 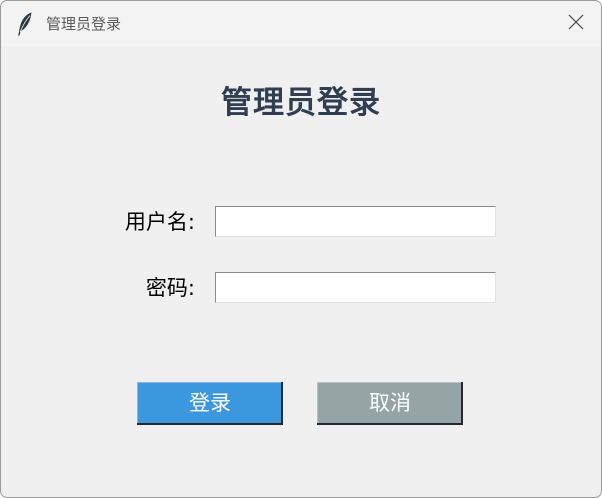 I want to click on close-button, so click(x=576, y=24).